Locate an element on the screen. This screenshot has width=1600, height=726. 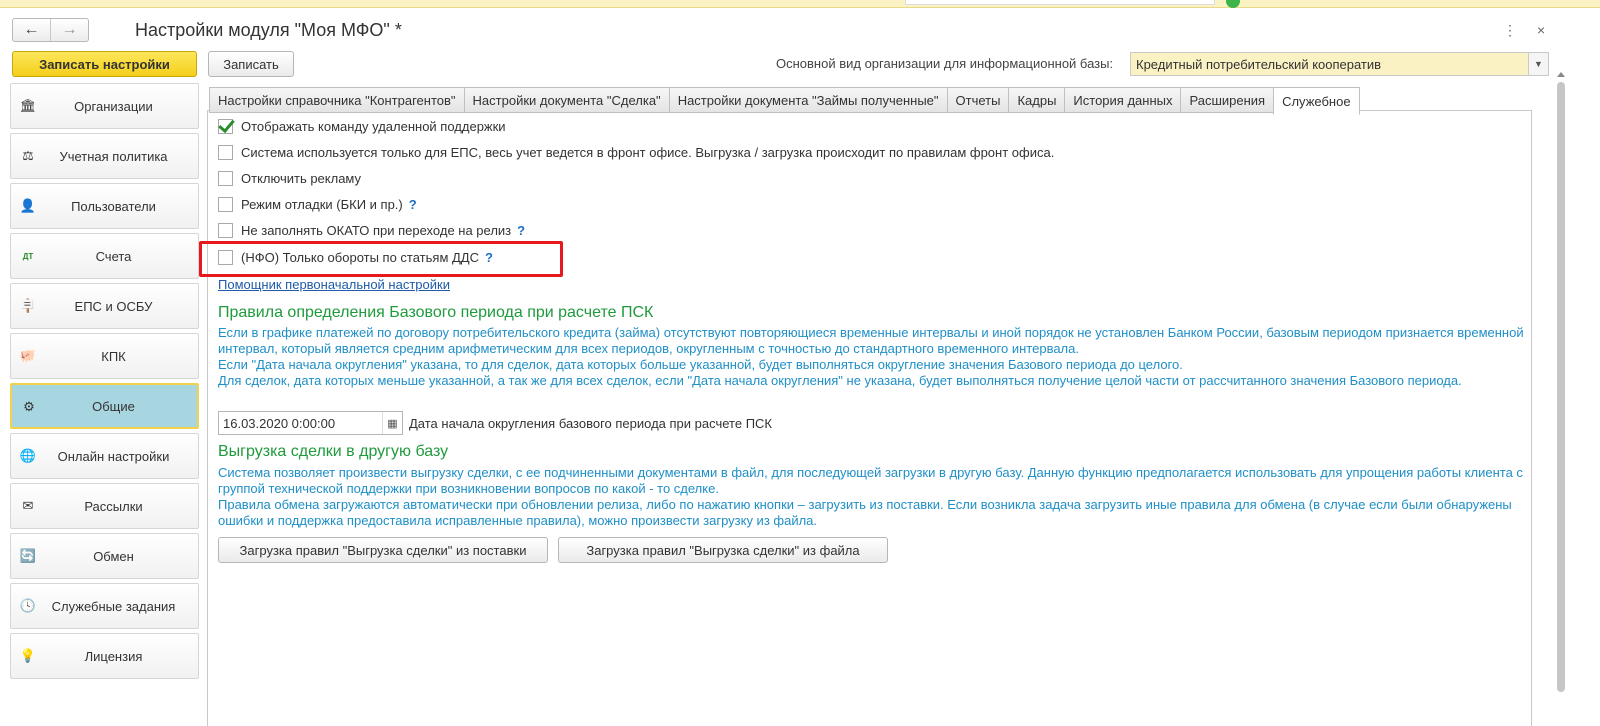
scales-icon: ⚖ is located at coordinates (28, 155).